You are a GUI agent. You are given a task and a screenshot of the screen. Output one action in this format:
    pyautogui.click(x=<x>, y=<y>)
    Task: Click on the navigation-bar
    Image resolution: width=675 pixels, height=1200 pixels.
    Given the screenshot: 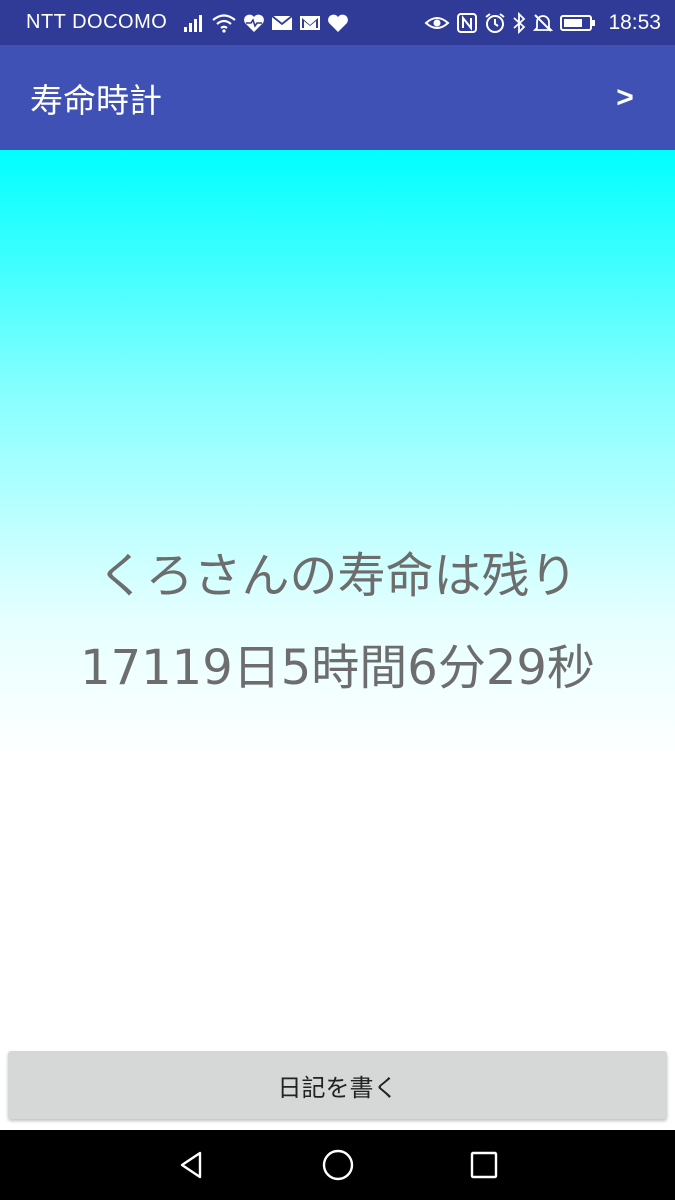 What is the action you would take?
    pyautogui.click(x=337, y=1165)
    